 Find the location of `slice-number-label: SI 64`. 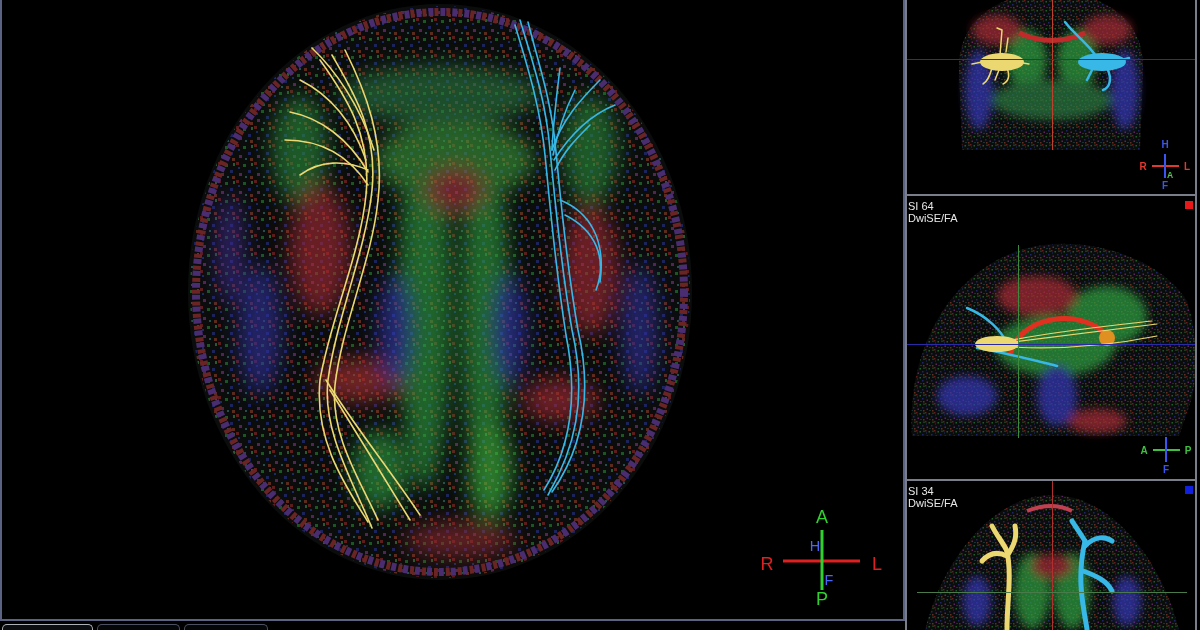

slice-number-label: SI 64 is located at coordinates (921, 206).